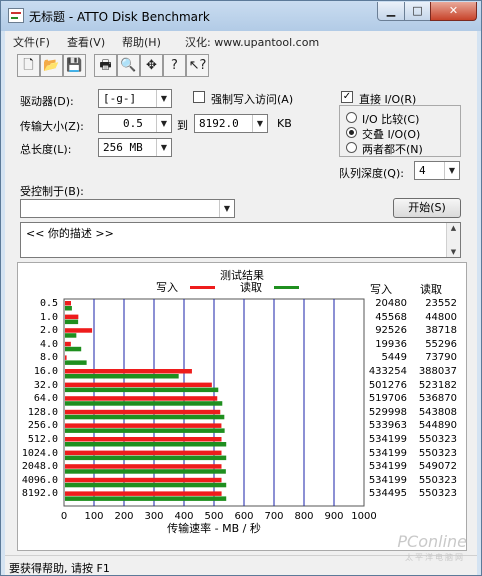 Image resolution: width=482 pixels, height=576 pixels. Describe the element at coordinates (183, 516) in the screenshot. I see `x-tick-label: 400` at that location.